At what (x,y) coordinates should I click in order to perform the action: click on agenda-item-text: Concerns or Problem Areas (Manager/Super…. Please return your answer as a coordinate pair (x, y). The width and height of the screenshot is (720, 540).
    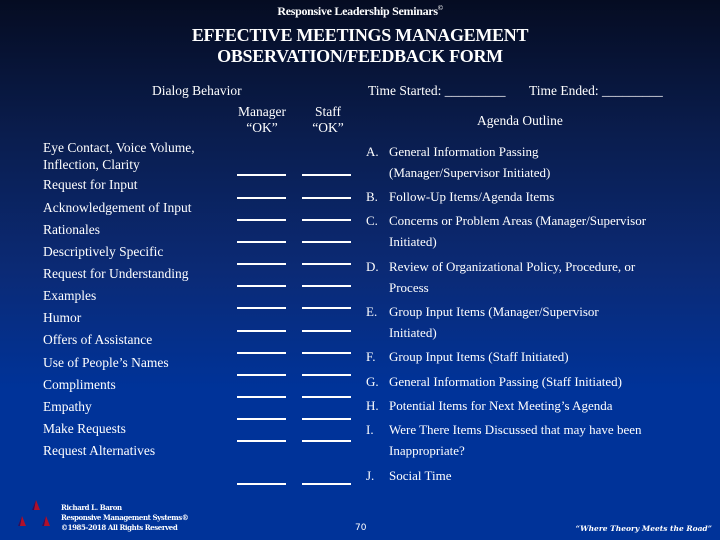
    Looking at the image, I should click on (518, 220).